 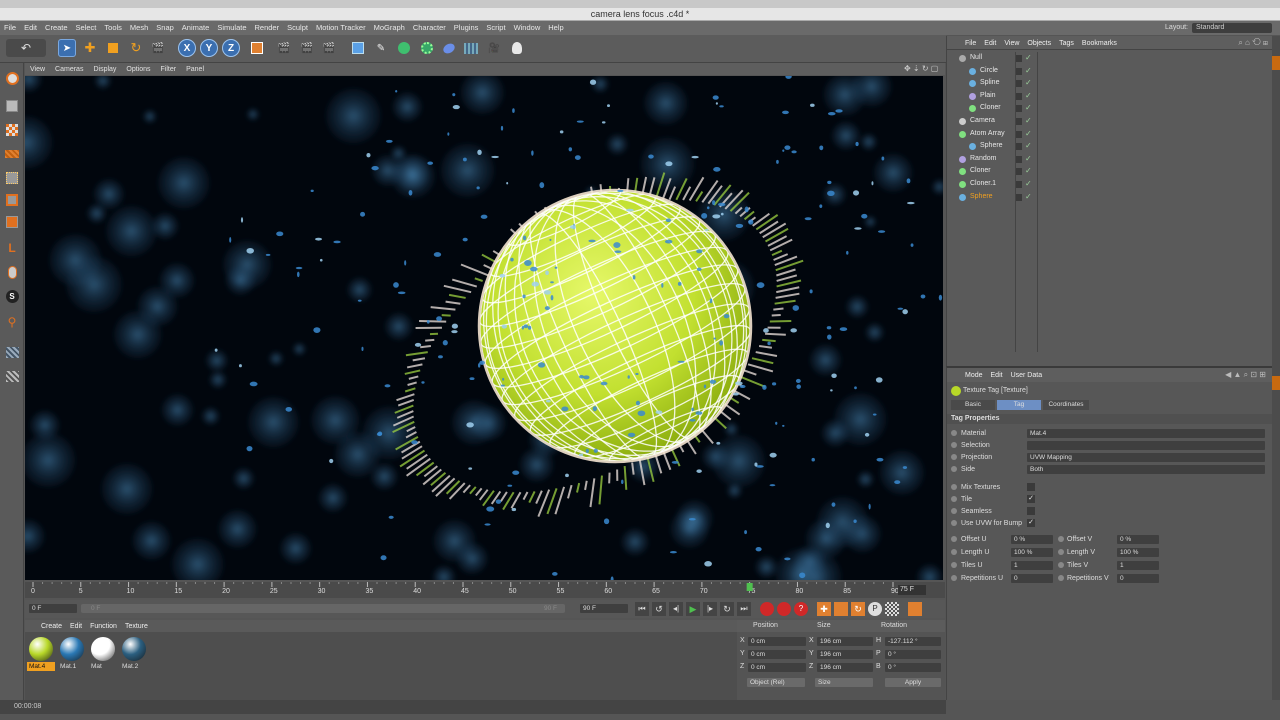 I want to click on viewport-menu-display: Display, so click(x=104, y=70).